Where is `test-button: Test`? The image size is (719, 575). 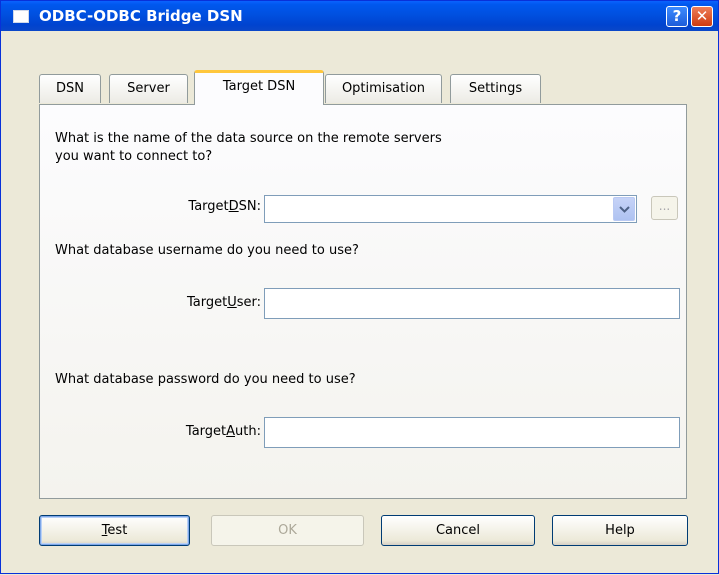 test-button: Test is located at coordinates (114, 530).